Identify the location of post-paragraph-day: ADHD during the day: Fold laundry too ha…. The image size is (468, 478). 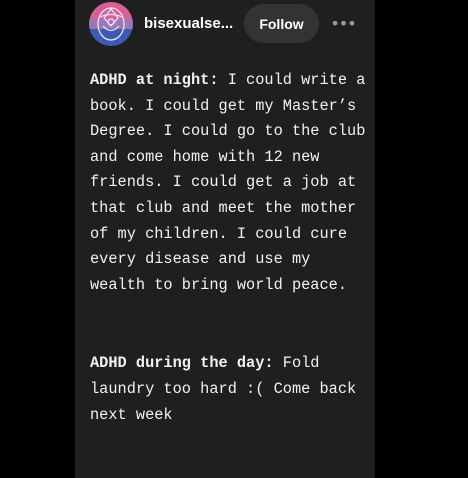
(230, 389).